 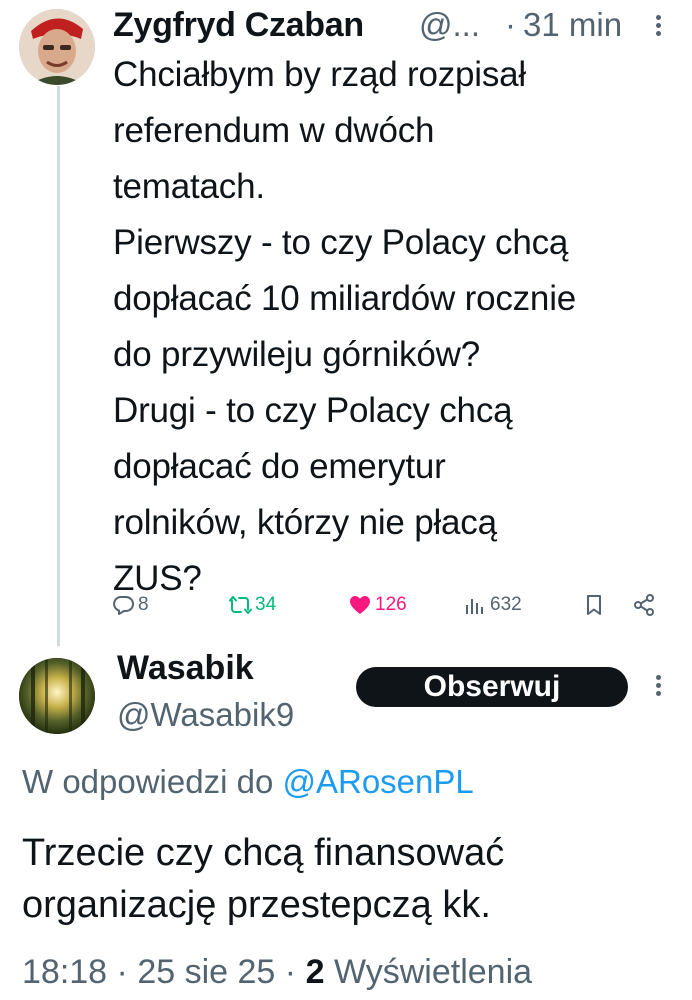 I want to click on author-handle: @Wasabik9, so click(x=205, y=715).